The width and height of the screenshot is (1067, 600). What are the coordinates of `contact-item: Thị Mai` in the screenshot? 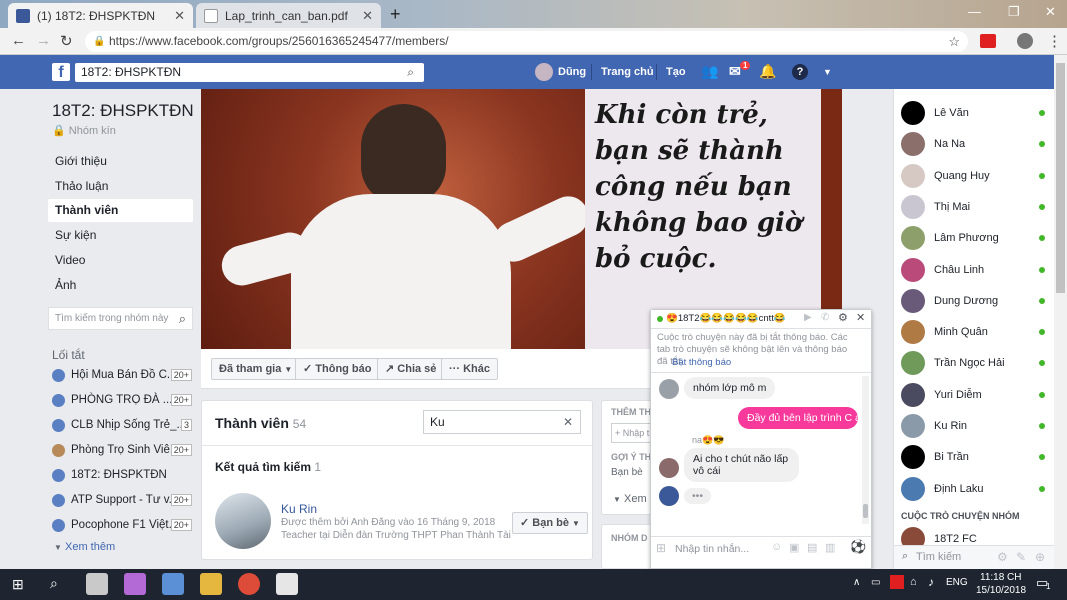 It's located at (975, 206).